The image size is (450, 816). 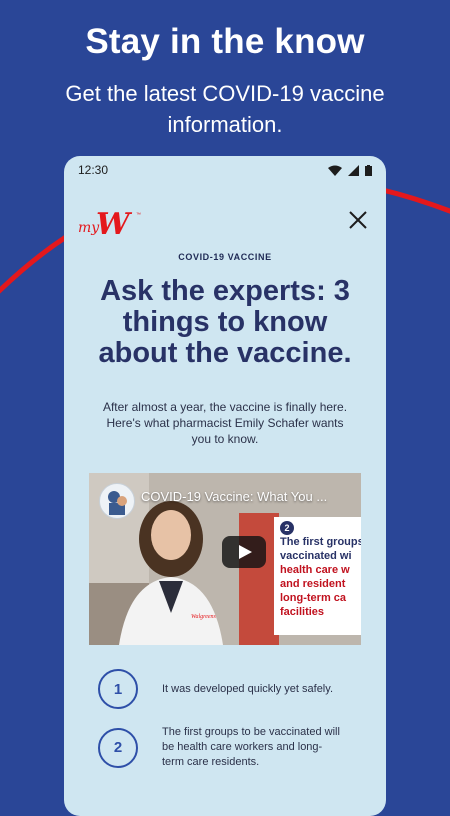 What do you see at coordinates (114, 224) in the screenshot?
I see `svg-text: W` at bounding box center [114, 224].